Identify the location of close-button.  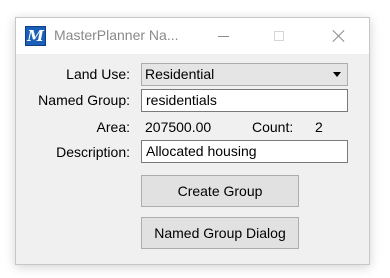
(339, 36).